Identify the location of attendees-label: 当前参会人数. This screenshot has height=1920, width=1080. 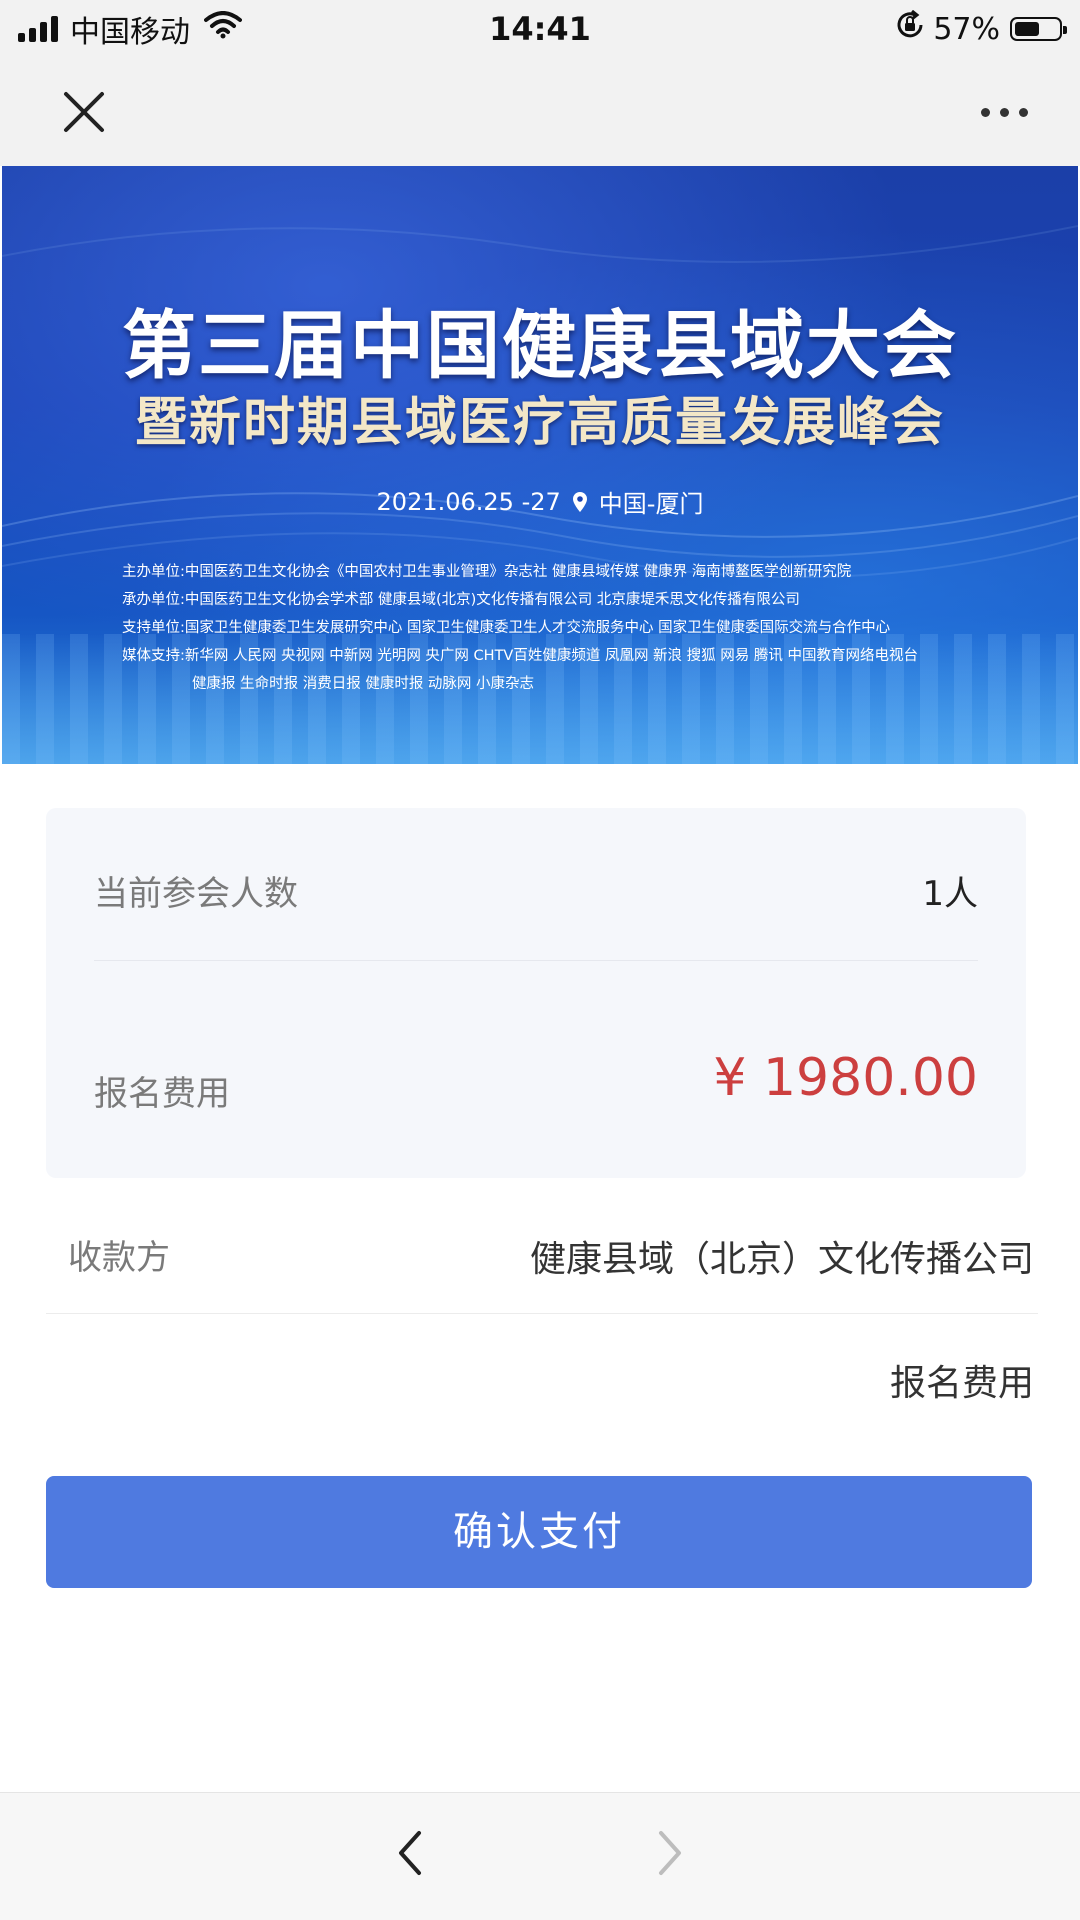
(196, 894).